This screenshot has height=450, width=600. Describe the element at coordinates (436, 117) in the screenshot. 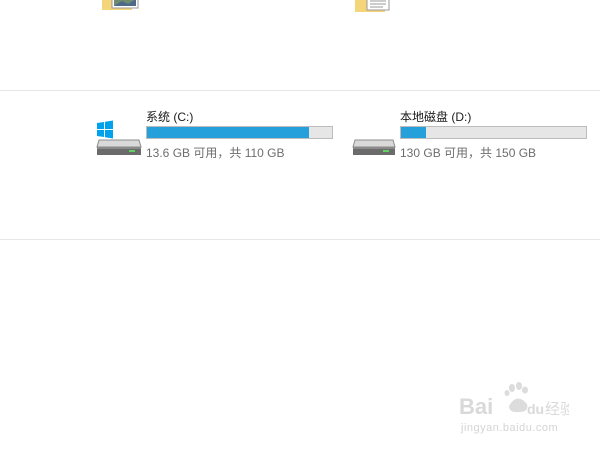

I see `drive-label: 本地磁盘 (D:)` at that location.